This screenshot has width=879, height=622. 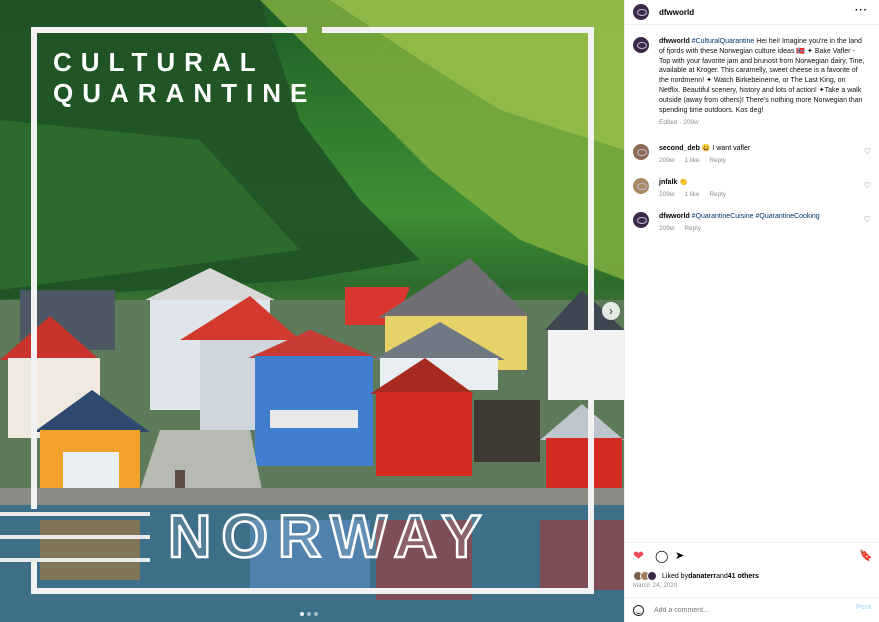 I want to click on share-icon: ➤, so click(x=679, y=556).